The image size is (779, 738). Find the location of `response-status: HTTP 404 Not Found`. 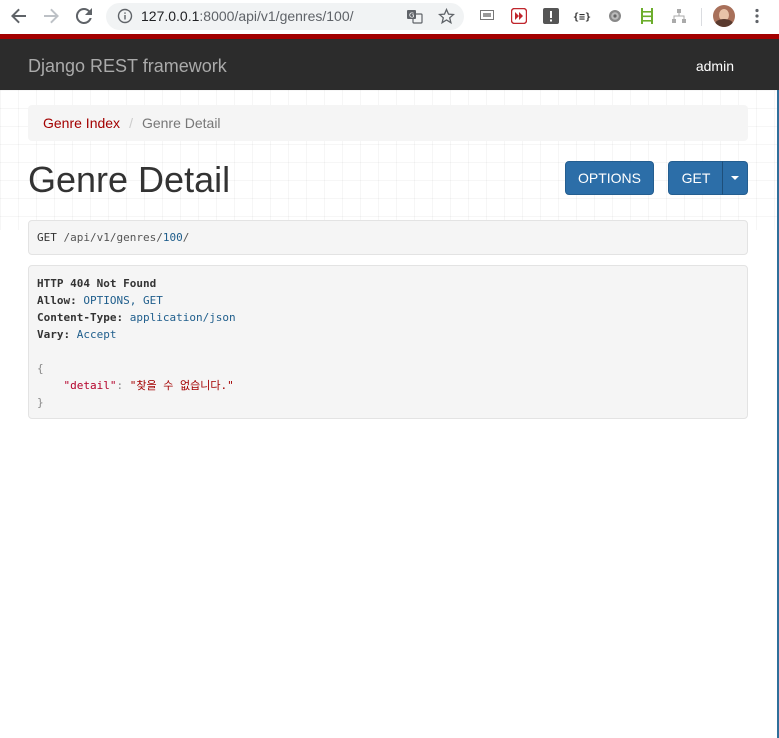

response-status: HTTP 404 Not Found is located at coordinates (97, 283).